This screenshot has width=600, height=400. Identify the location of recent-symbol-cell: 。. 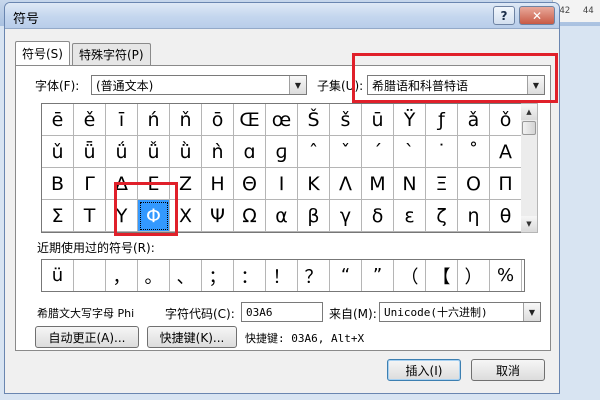
(154, 275).